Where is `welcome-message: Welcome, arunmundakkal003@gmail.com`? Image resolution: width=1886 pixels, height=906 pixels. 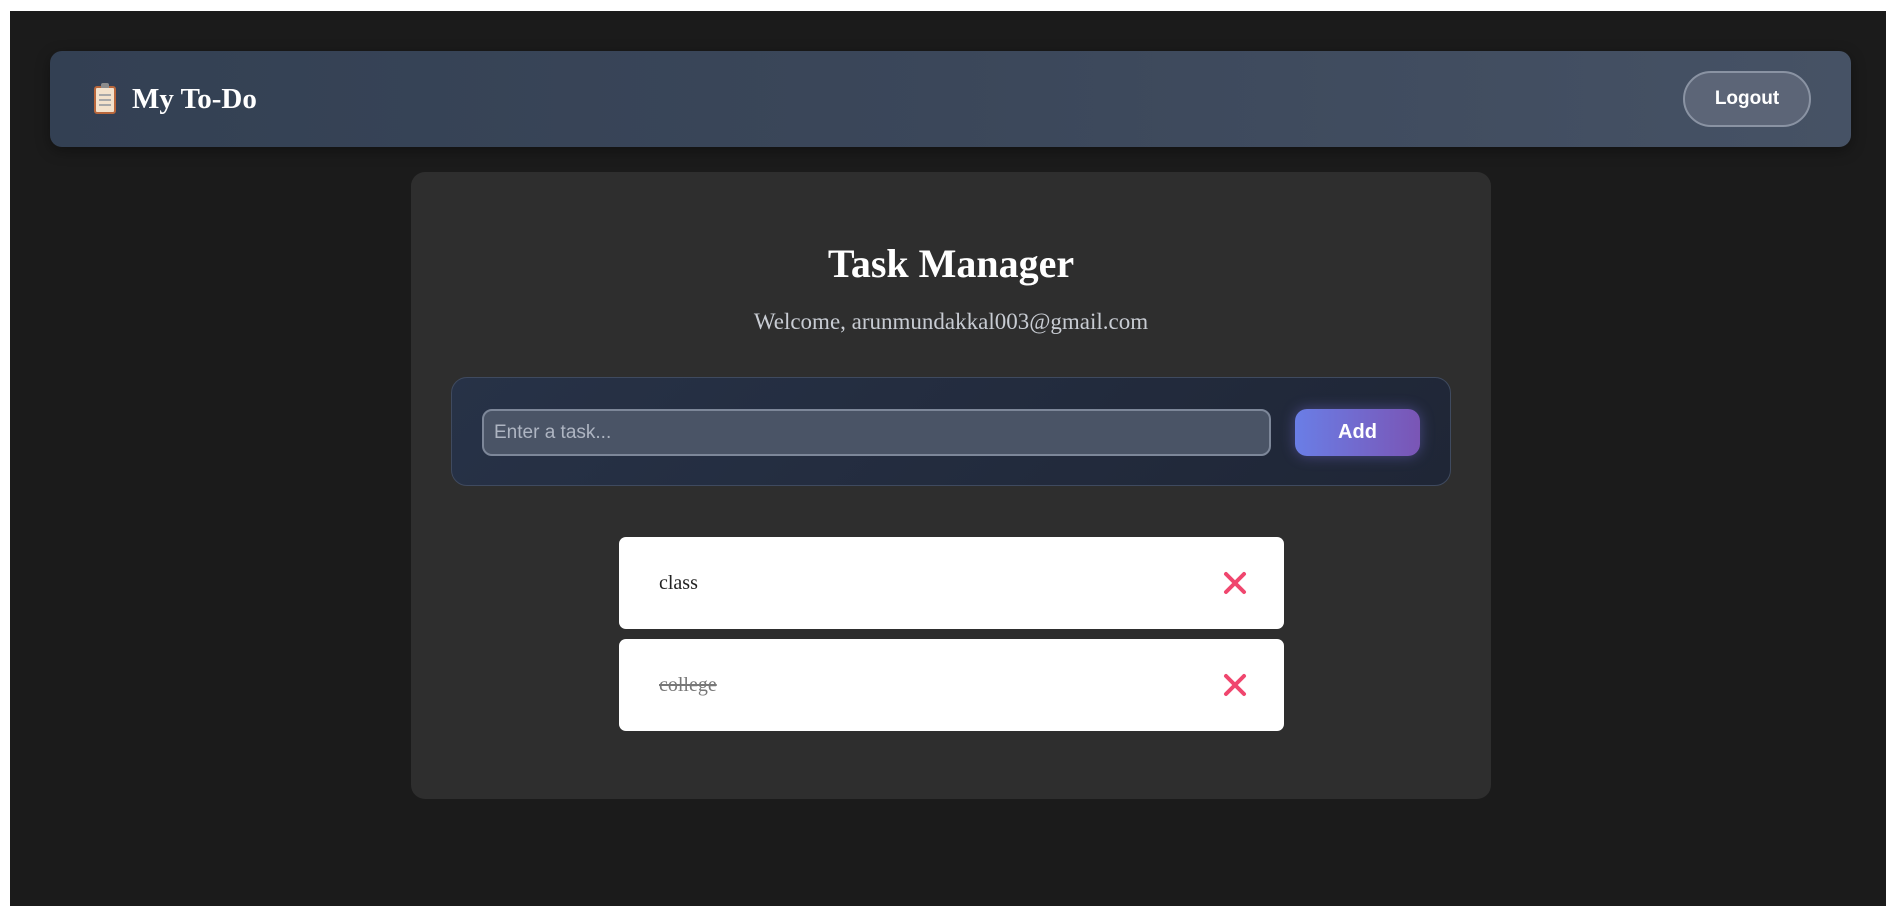
welcome-message: Welcome, arunmundakkal003@gmail.com is located at coordinates (951, 321).